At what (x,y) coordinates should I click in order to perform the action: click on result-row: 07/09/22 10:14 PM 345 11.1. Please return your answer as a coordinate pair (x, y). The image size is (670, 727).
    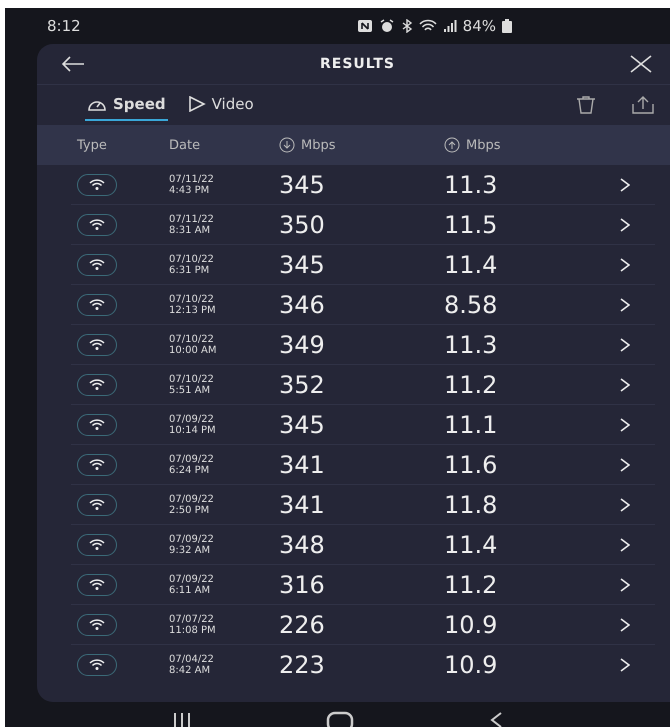
    Looking at the image, I should click on (363, 425).